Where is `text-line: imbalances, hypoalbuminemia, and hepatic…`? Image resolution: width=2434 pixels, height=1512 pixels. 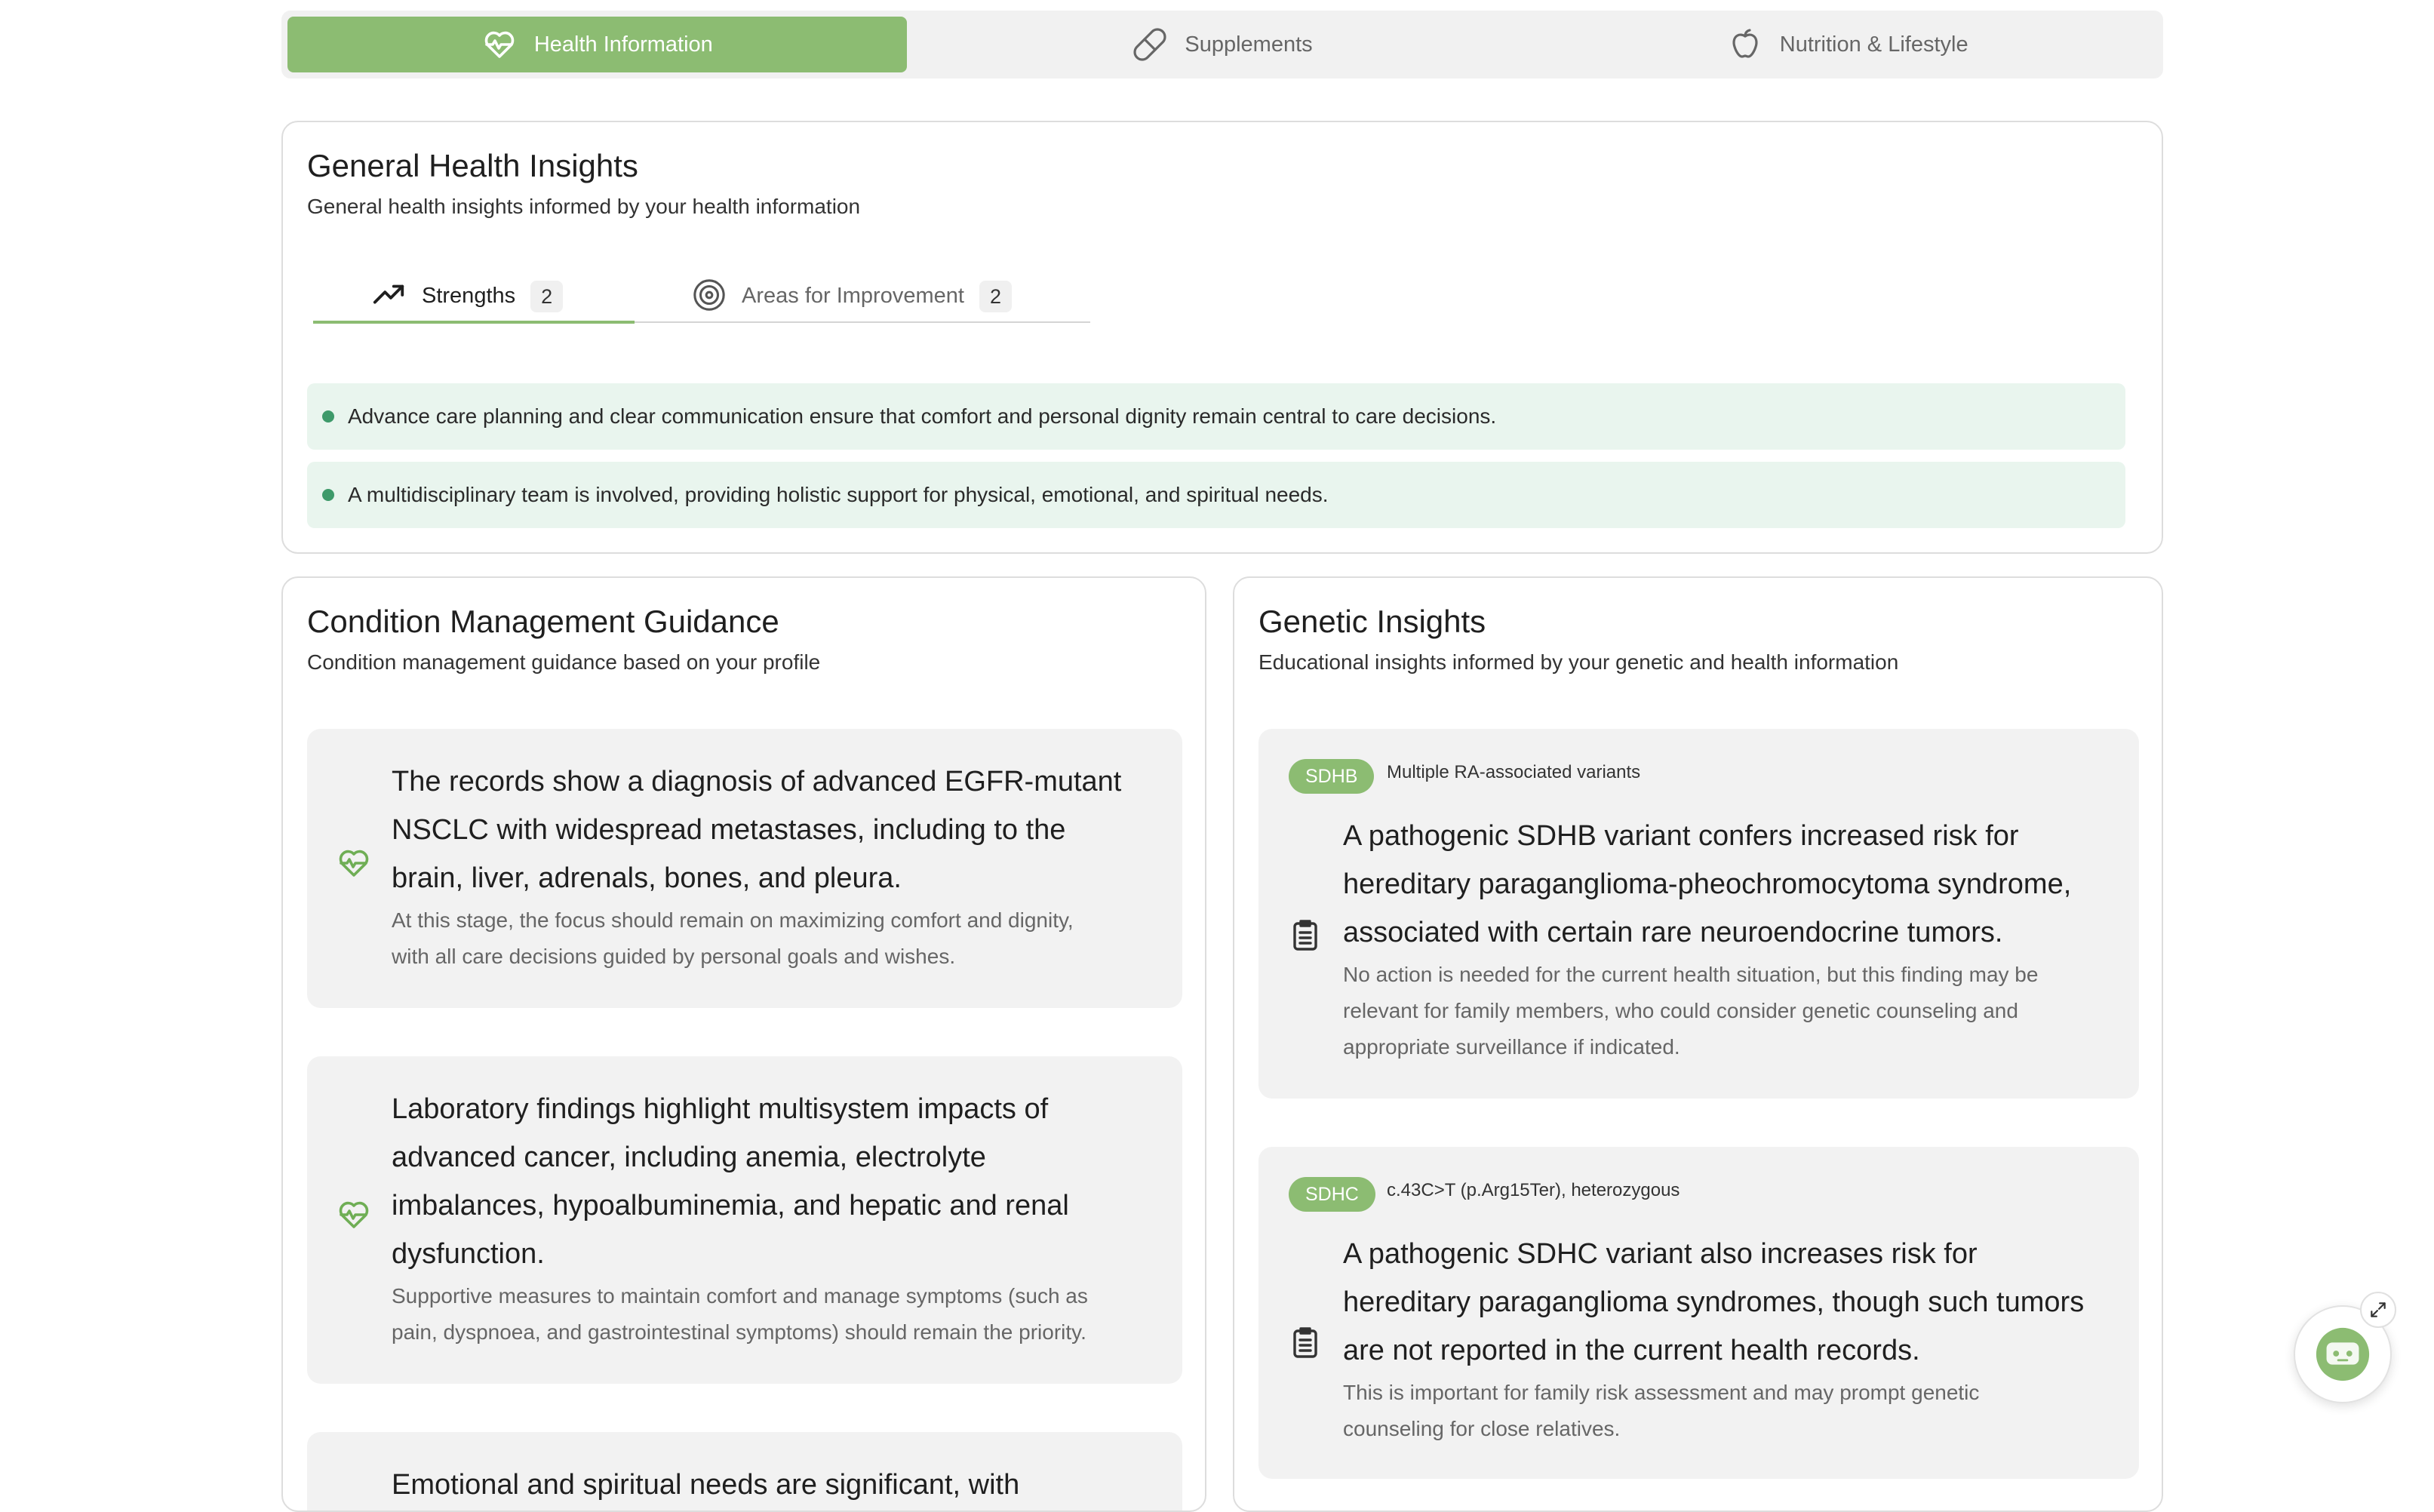 text-line: imbalances, hypoalbuminemia, and hepatic… is located at coordinates (731, 1206).